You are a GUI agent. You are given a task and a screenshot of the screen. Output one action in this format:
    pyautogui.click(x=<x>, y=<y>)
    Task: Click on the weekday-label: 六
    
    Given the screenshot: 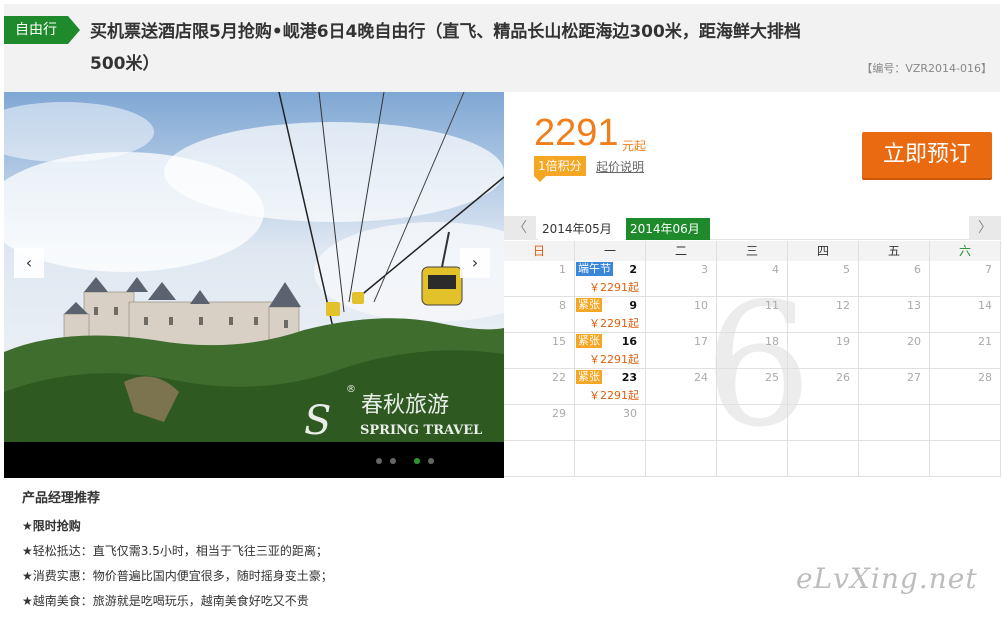 What is the action you would take?
    pyautogui.click(x=965, y=251)
    